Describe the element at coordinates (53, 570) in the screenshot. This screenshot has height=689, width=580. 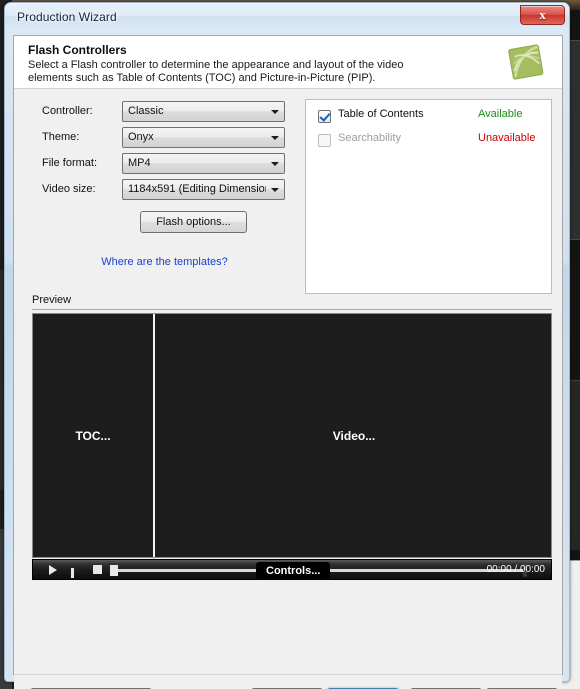
I see `play-icon` at that location.